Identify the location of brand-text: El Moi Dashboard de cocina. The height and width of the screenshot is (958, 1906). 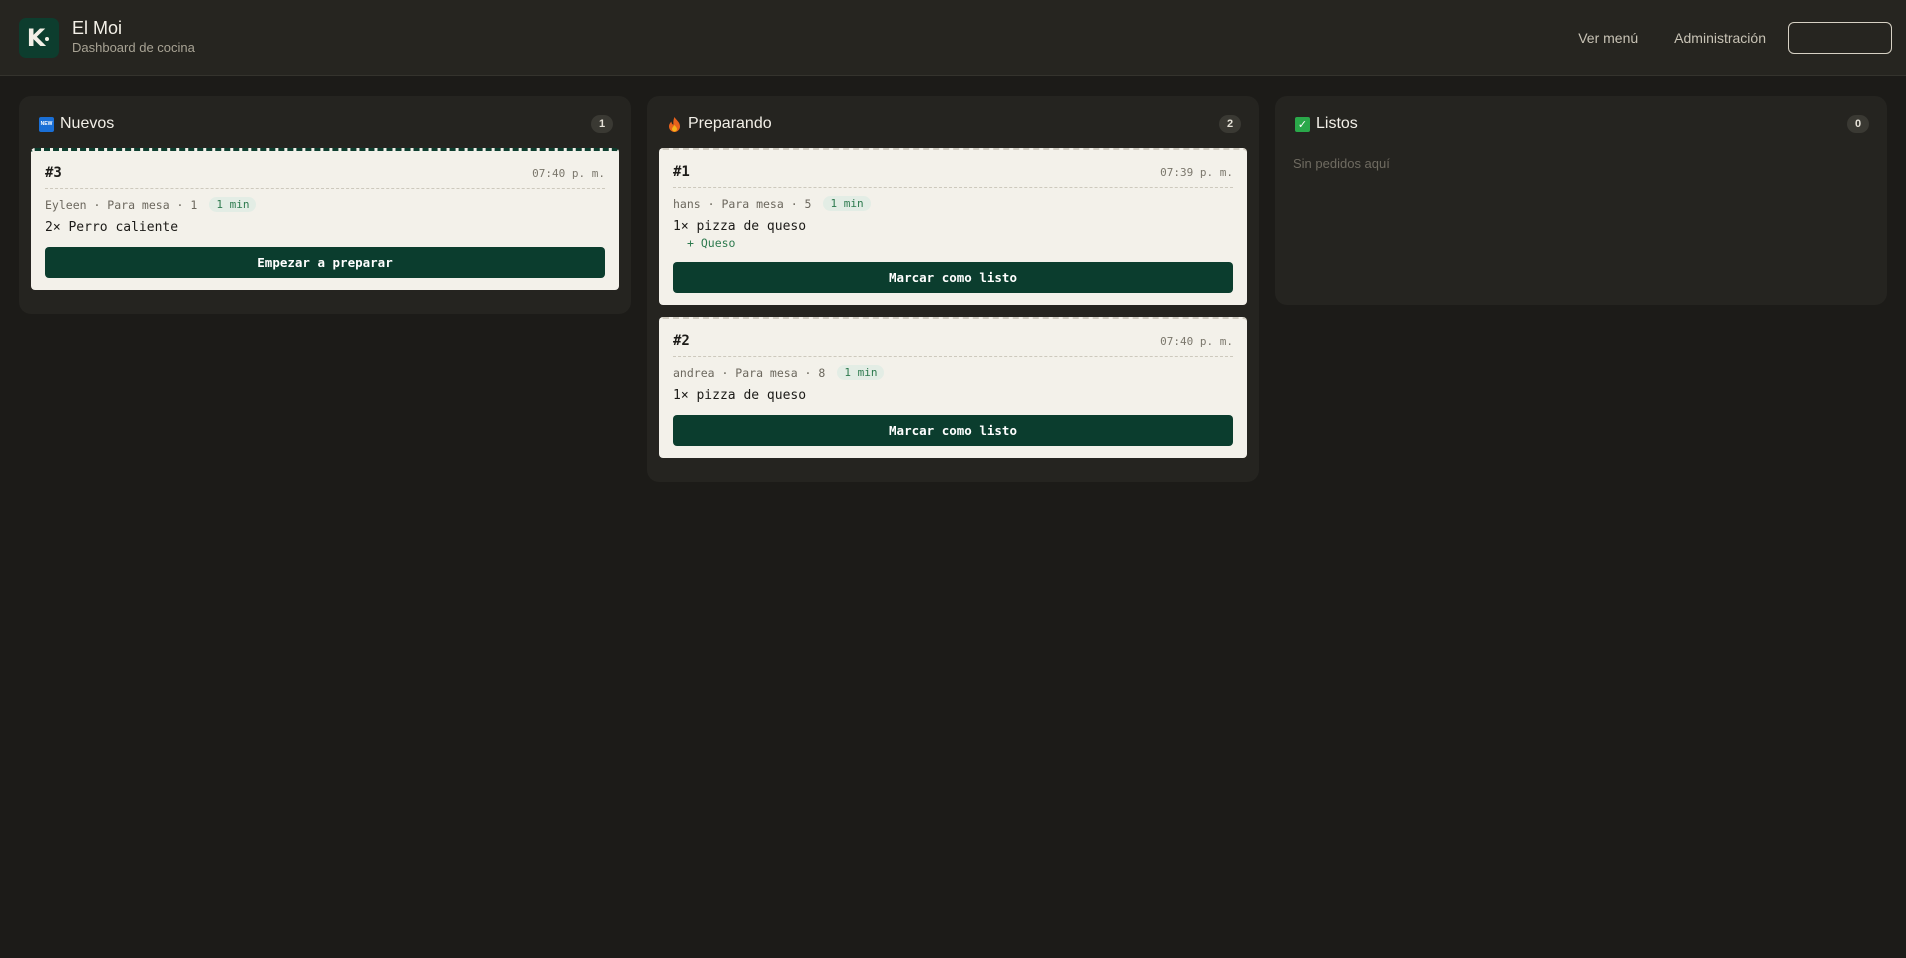
(133, 37).